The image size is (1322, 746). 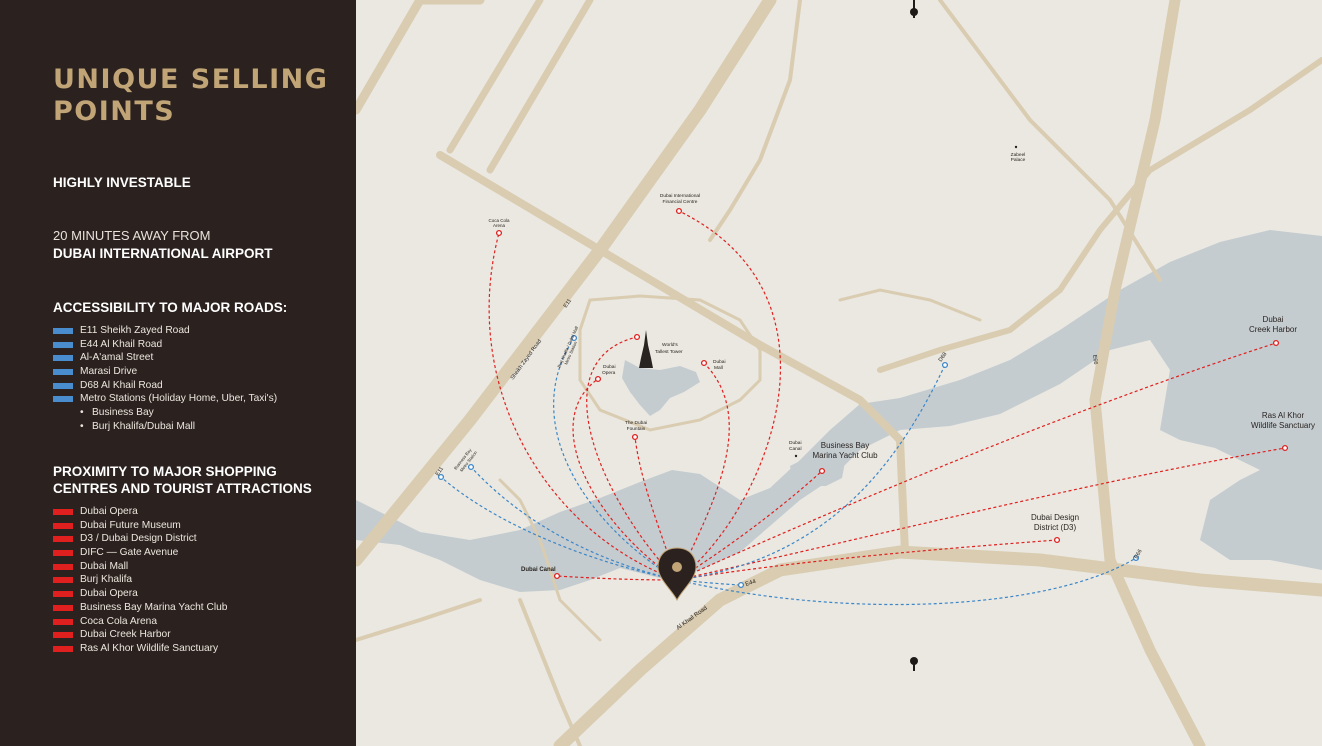 I want to click on attractions-heading-line-2: CENTRES AND TOURIST ATTRACTIONS, so click(x=182, y=488).